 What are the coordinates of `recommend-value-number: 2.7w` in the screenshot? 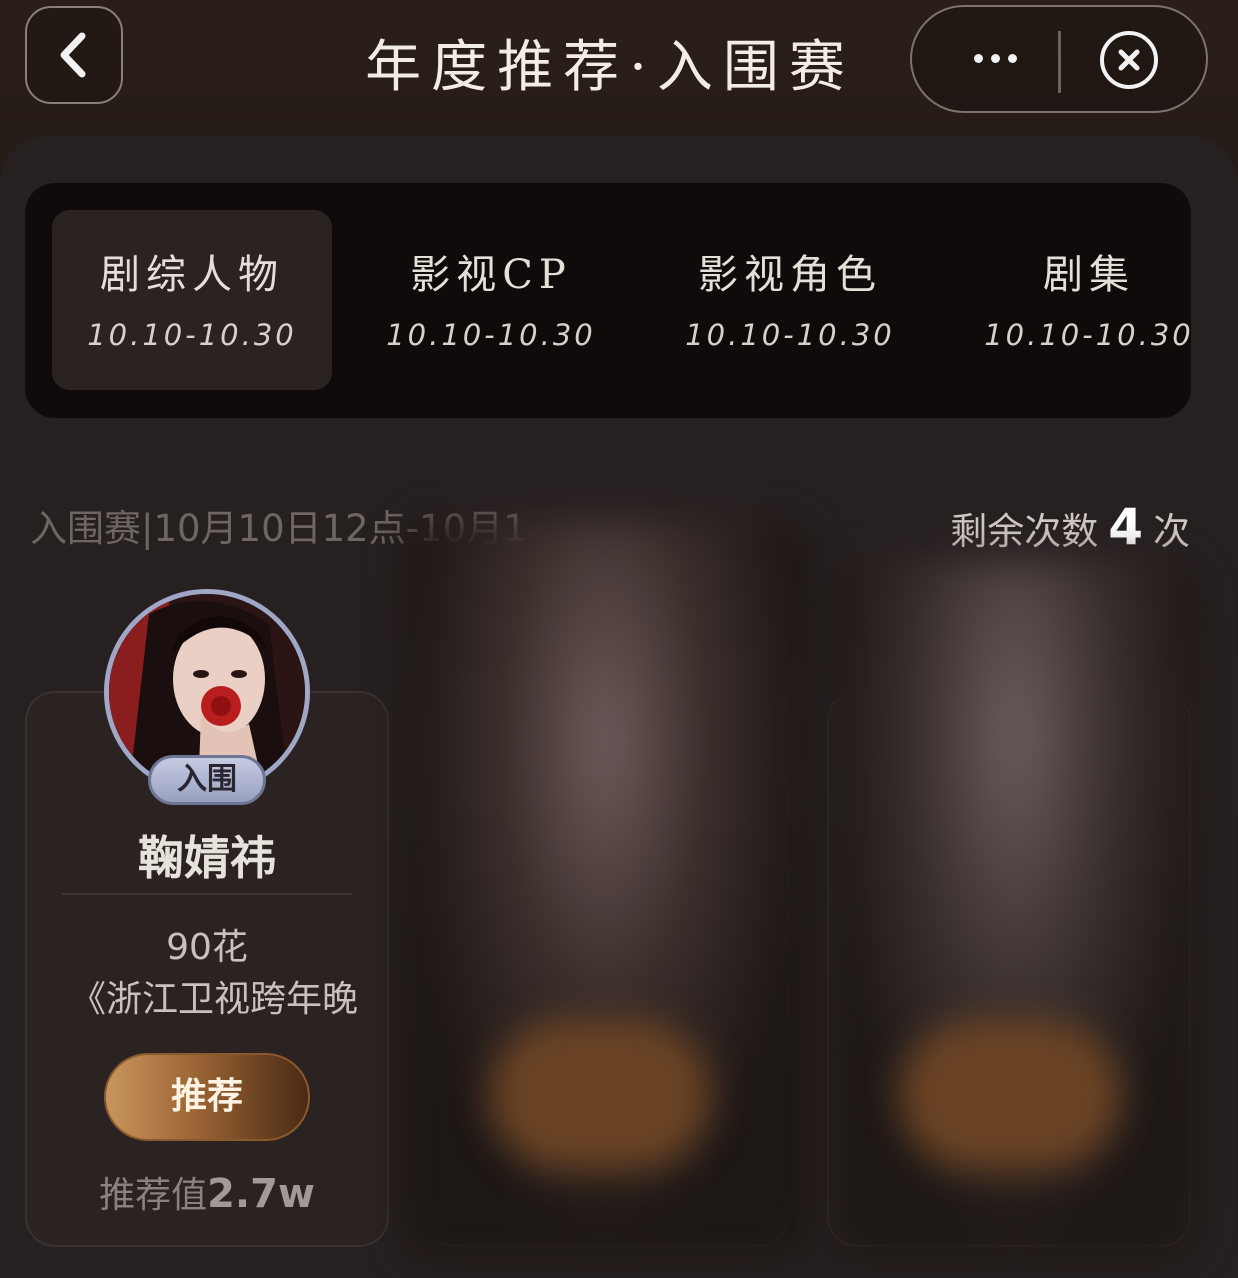 It's located at (261, 1194).